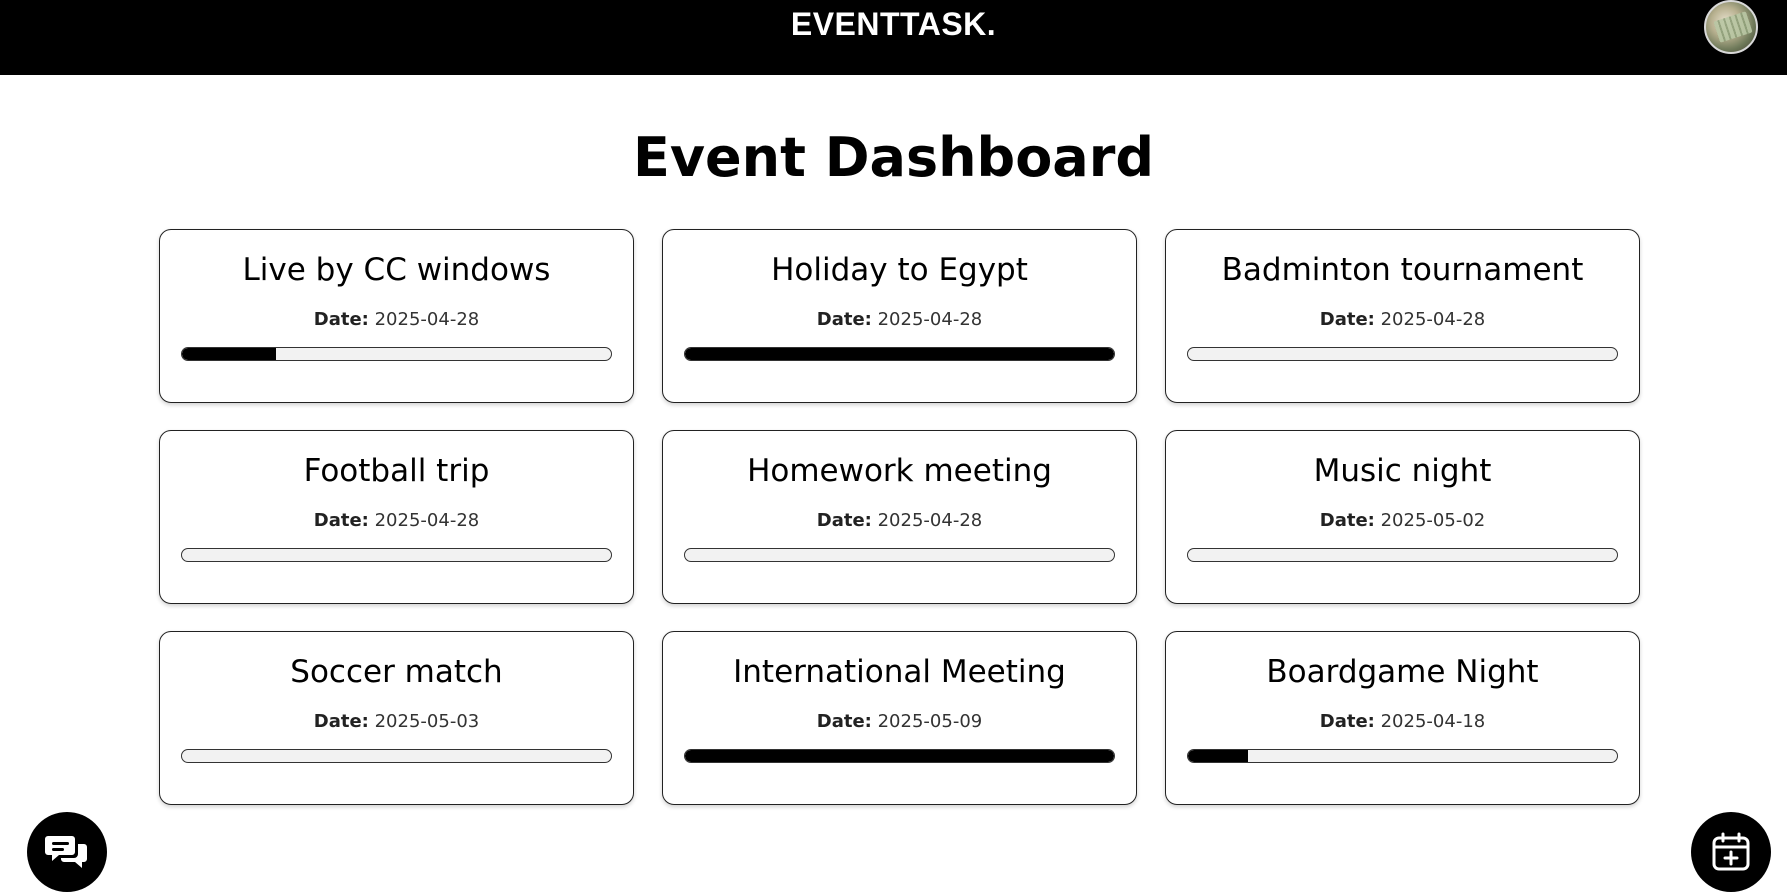 Image resolution: width=1787 pixels, height=894 pixels. I want to click on event-date: Date: 2025-04-18, so click(1402, 721).